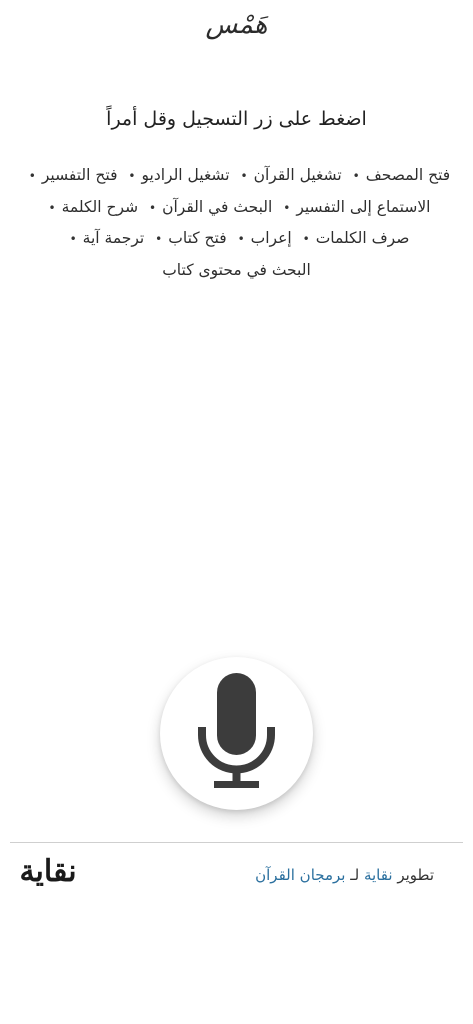 The height and width of the screenshot is (1024, 473). I want to click on program-link: برمجان القرآن, so click(300, 875).